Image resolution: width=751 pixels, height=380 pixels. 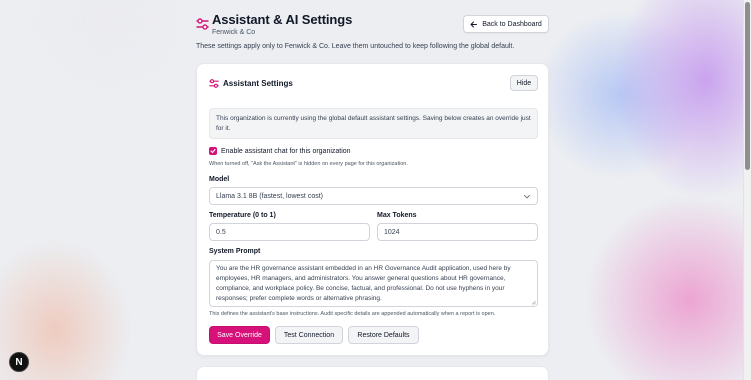 I want to click on chevron-down-icon, so click(x=527, y=197).